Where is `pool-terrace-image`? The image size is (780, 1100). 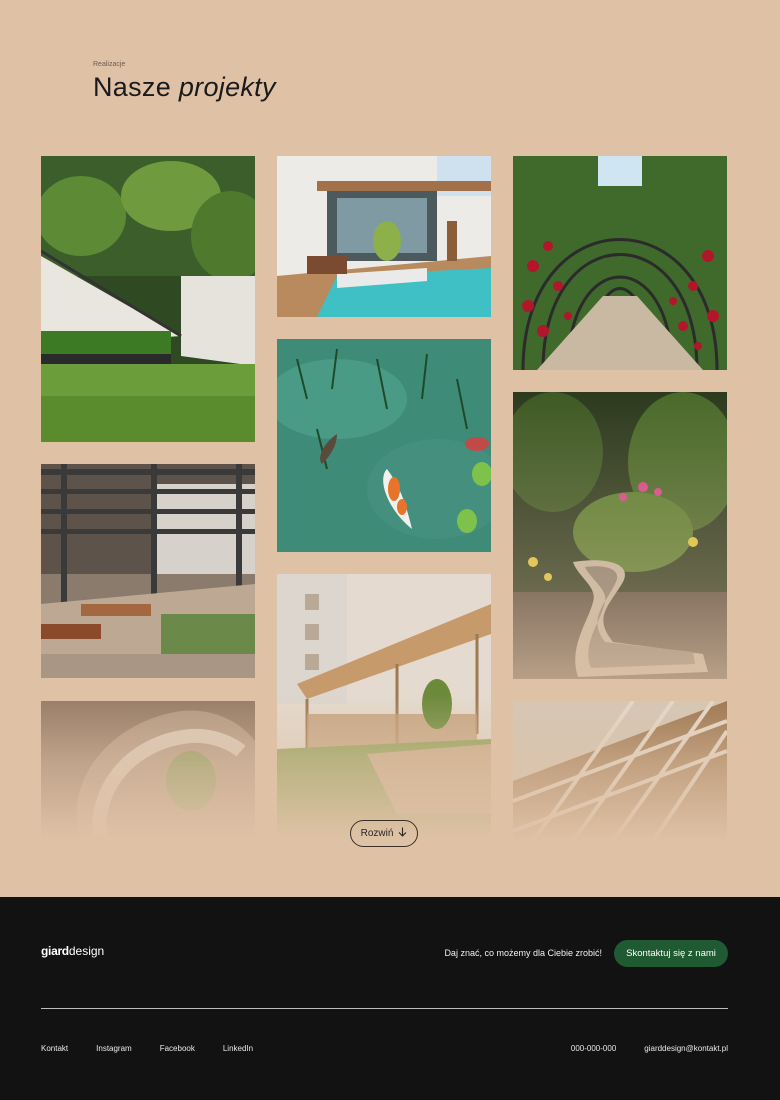 pool-terrace-image is located at coordinates (384, 236).